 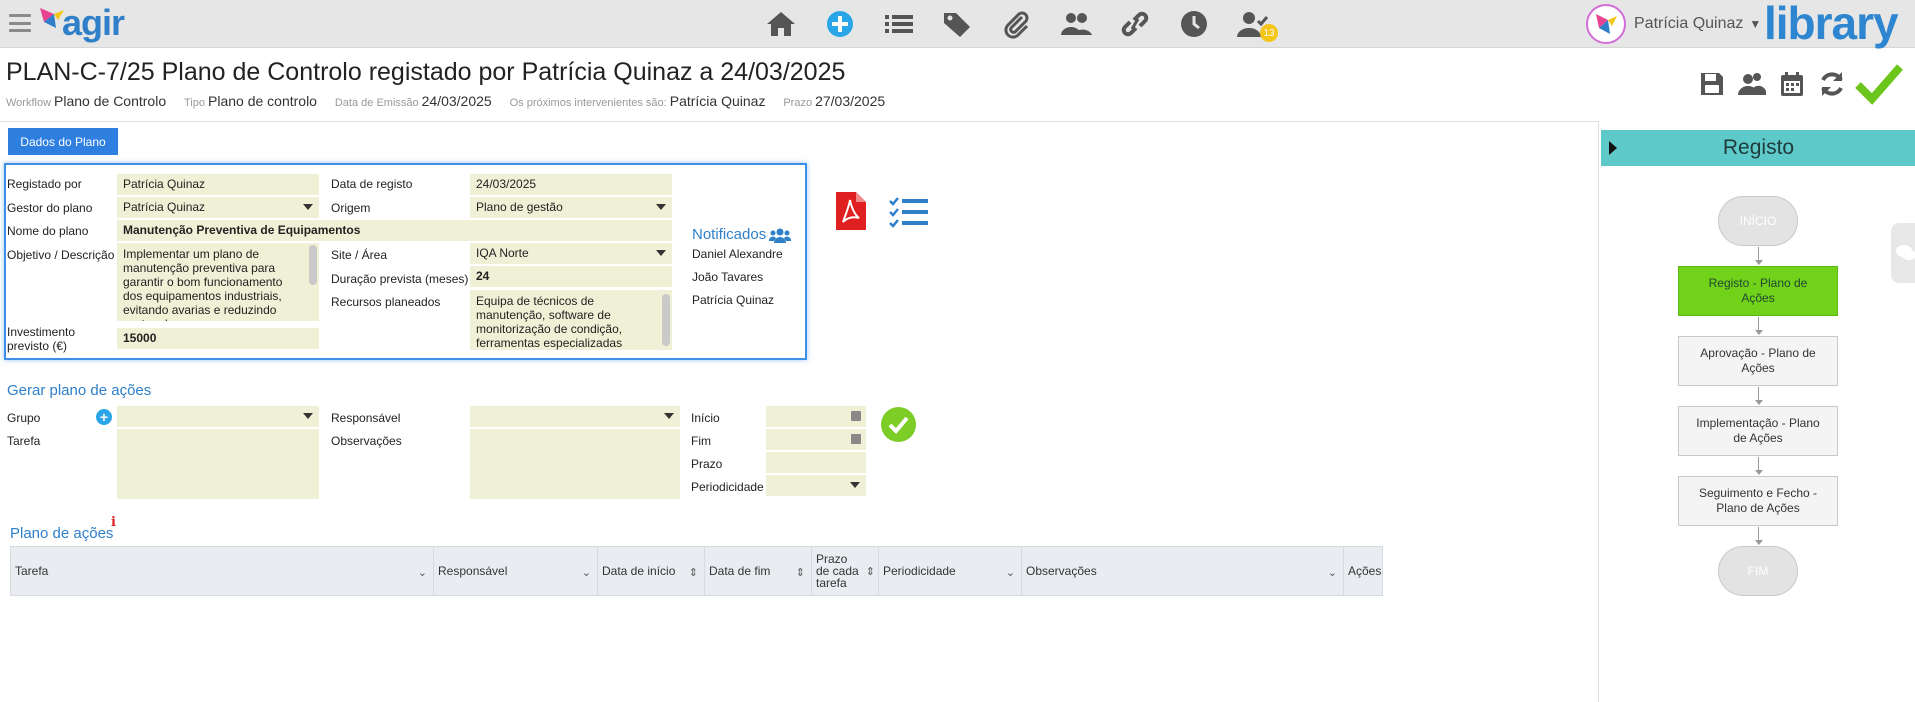 What do you see at coordinates (24, 418) in the screenshot?
I see `label-grupo: Grupo` at bounding box center [24, 418].